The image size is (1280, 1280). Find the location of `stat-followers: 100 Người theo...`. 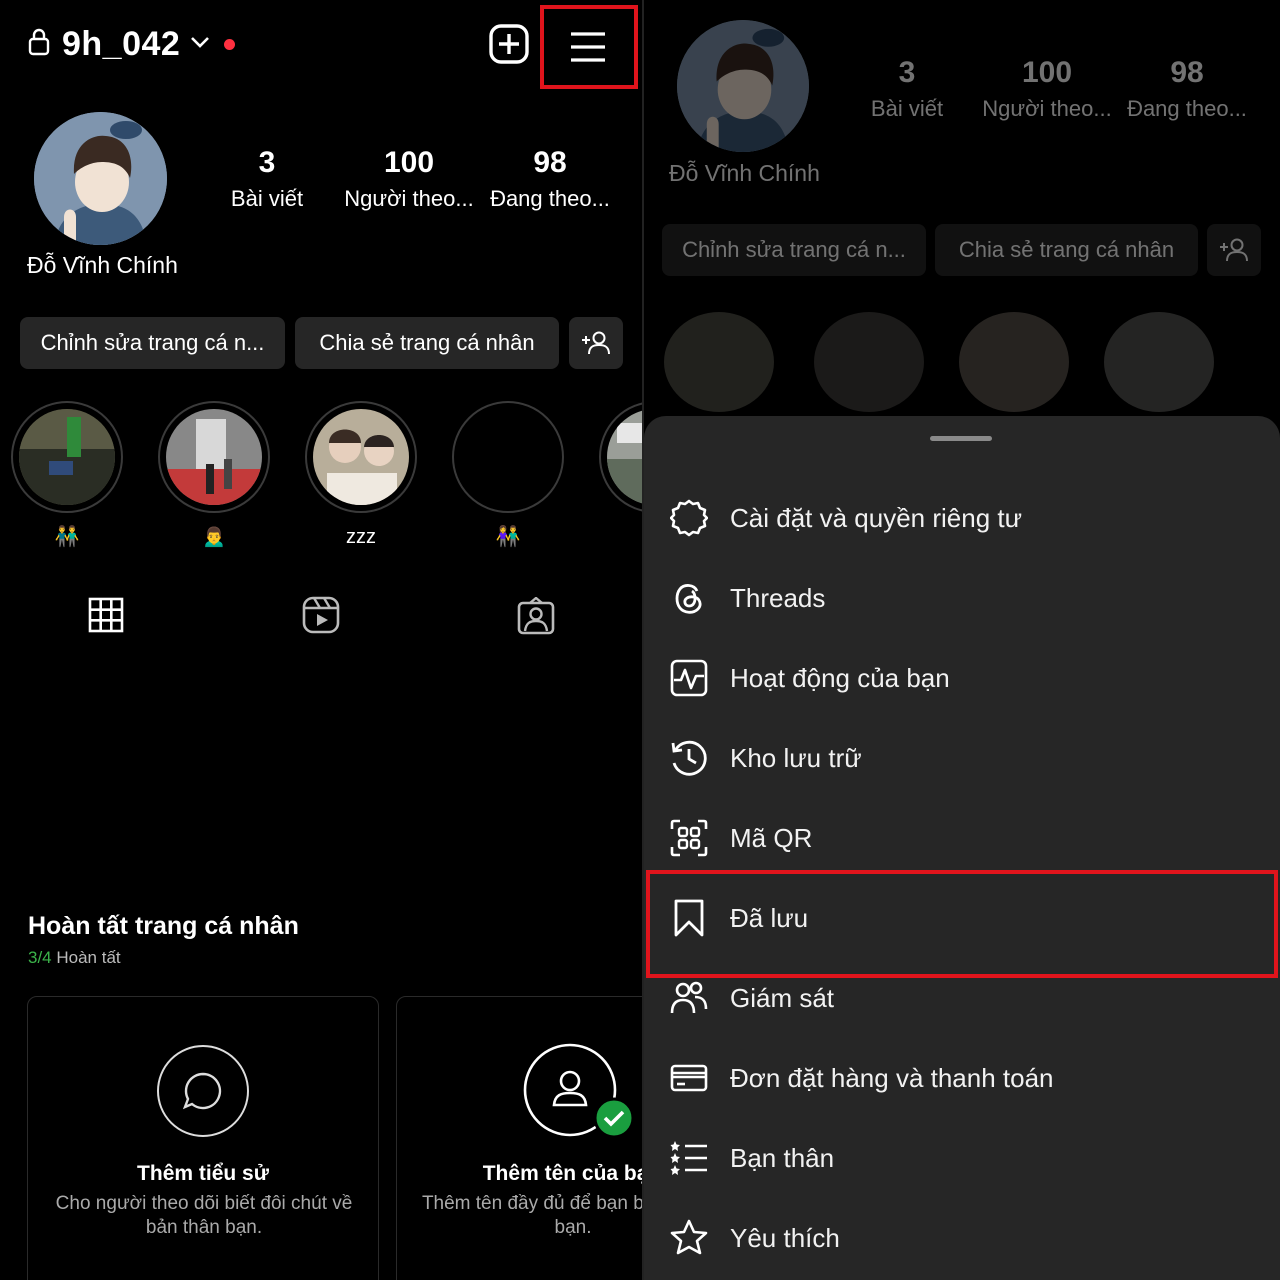

stat-followers: 100 Người theo... is located at coordinates (409, 179).